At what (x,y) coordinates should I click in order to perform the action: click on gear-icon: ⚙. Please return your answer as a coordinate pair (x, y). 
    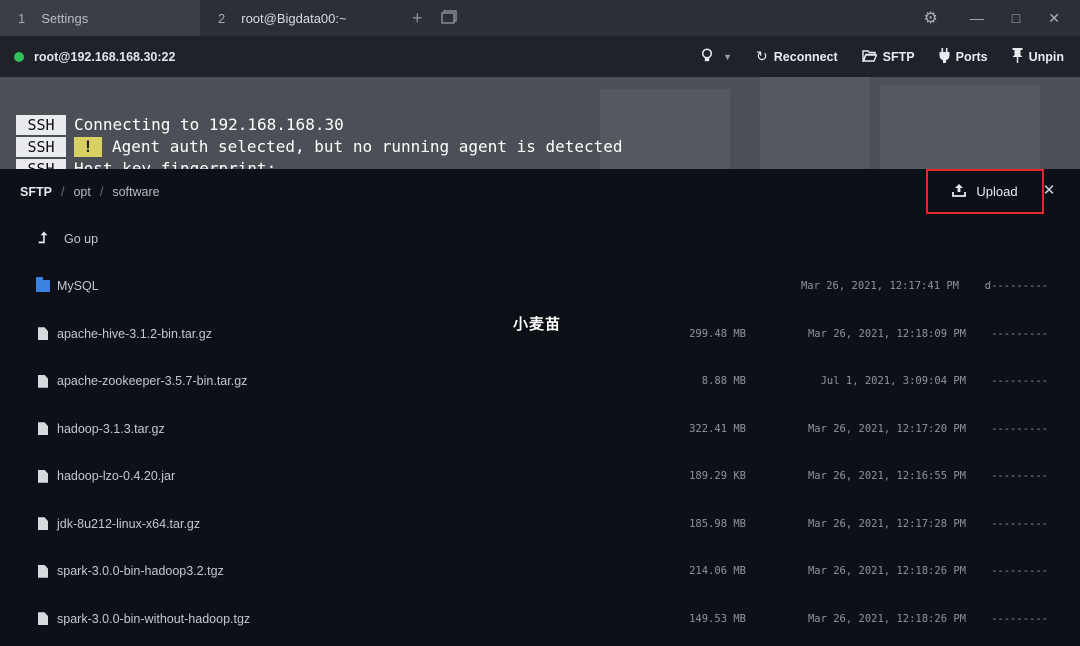
    Looking at the image, I should click on (930, 18).